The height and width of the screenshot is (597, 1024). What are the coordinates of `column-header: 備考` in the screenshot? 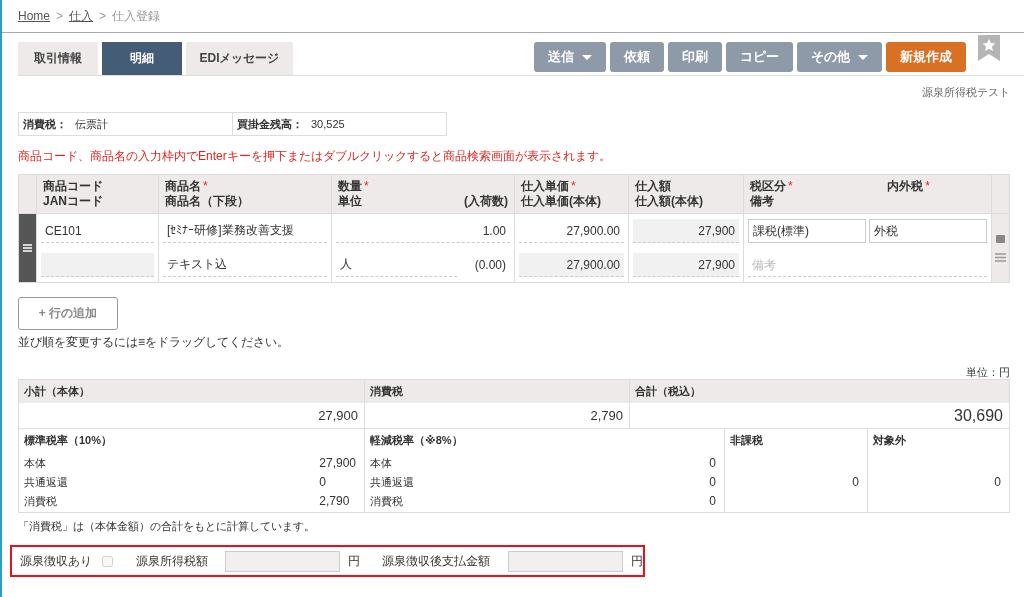 It's located at (762, 201).